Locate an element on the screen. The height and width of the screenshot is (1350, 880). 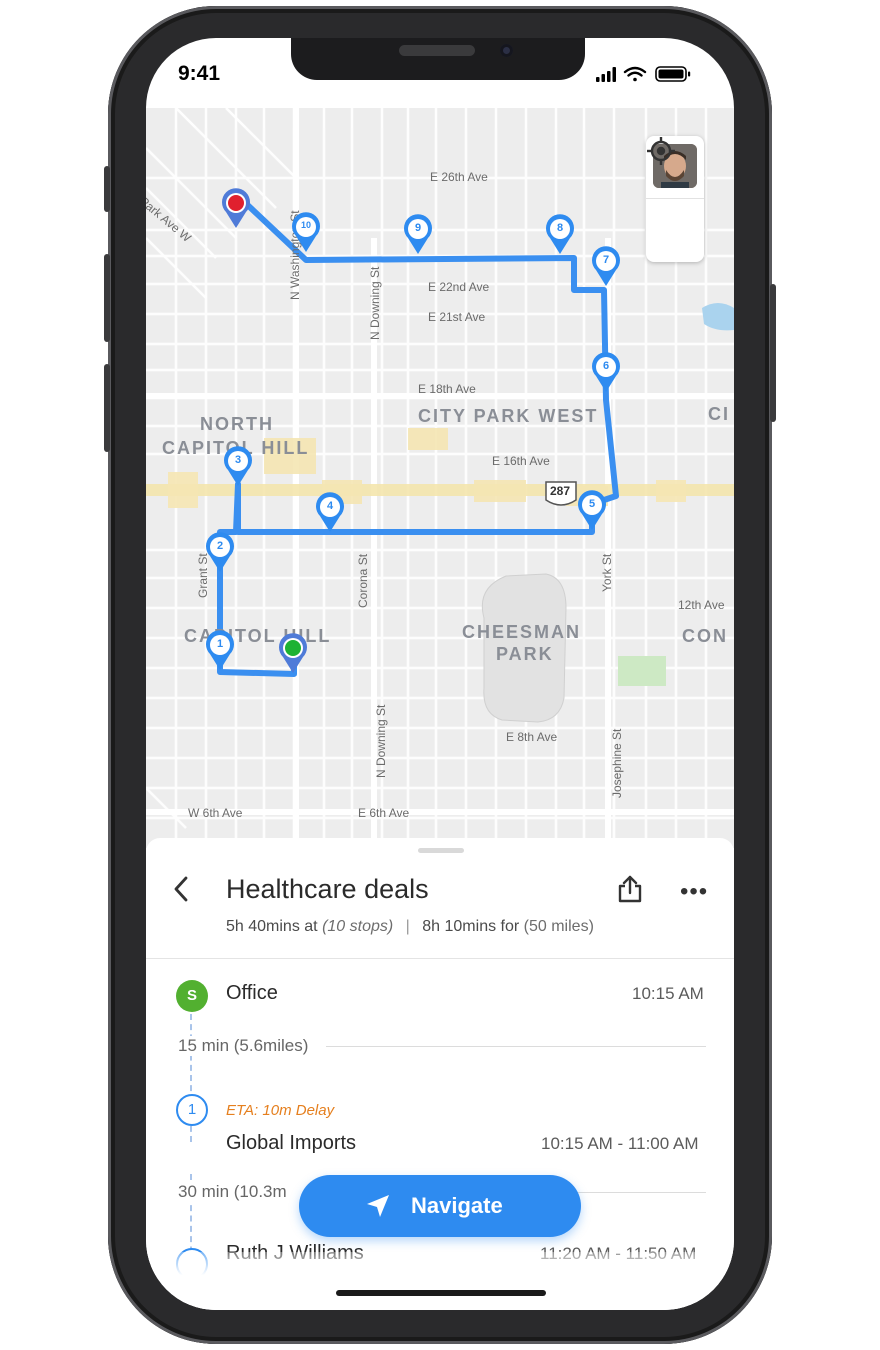
street-label: E 22nd Ave is located at coordinates (459, 287).